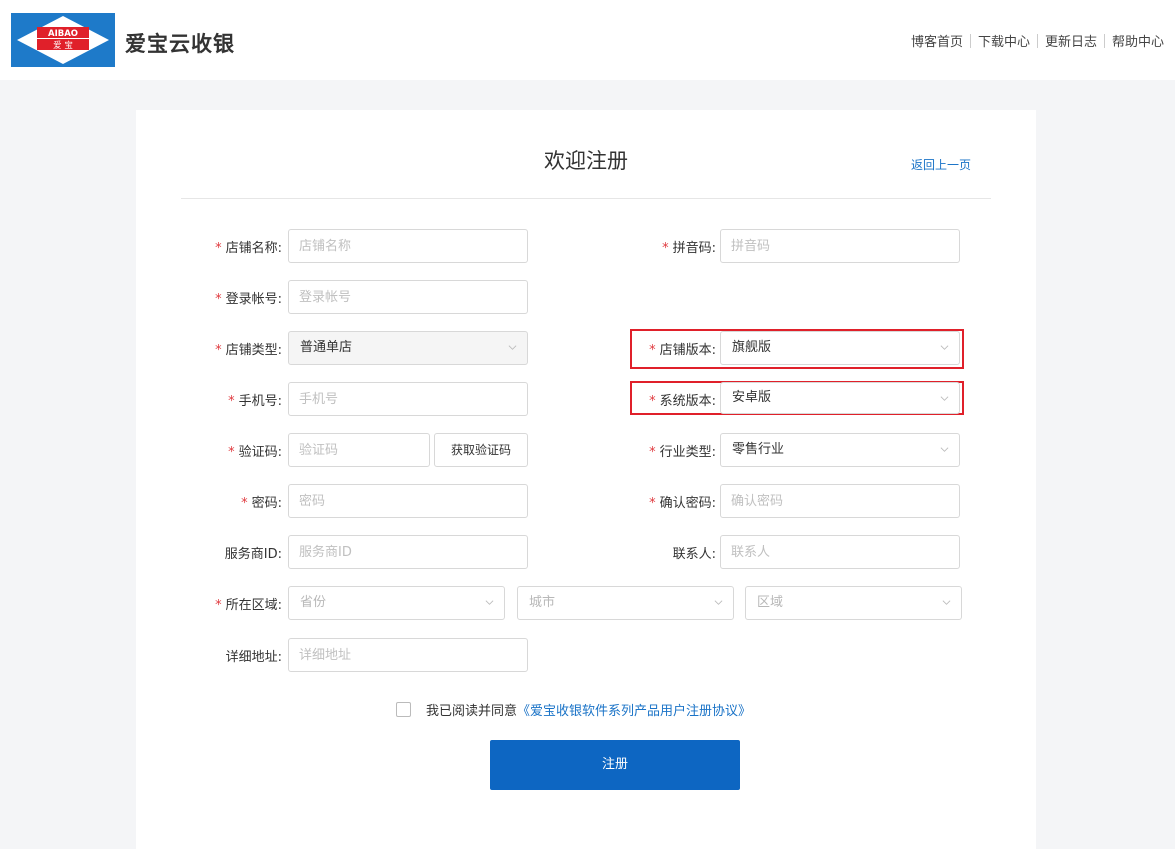 The image size is (1175, 849). What do you see at coordinates (586, 161) in the screenshot?
I see `page-title: 欢迎注册` at bounding box center [586, 161].